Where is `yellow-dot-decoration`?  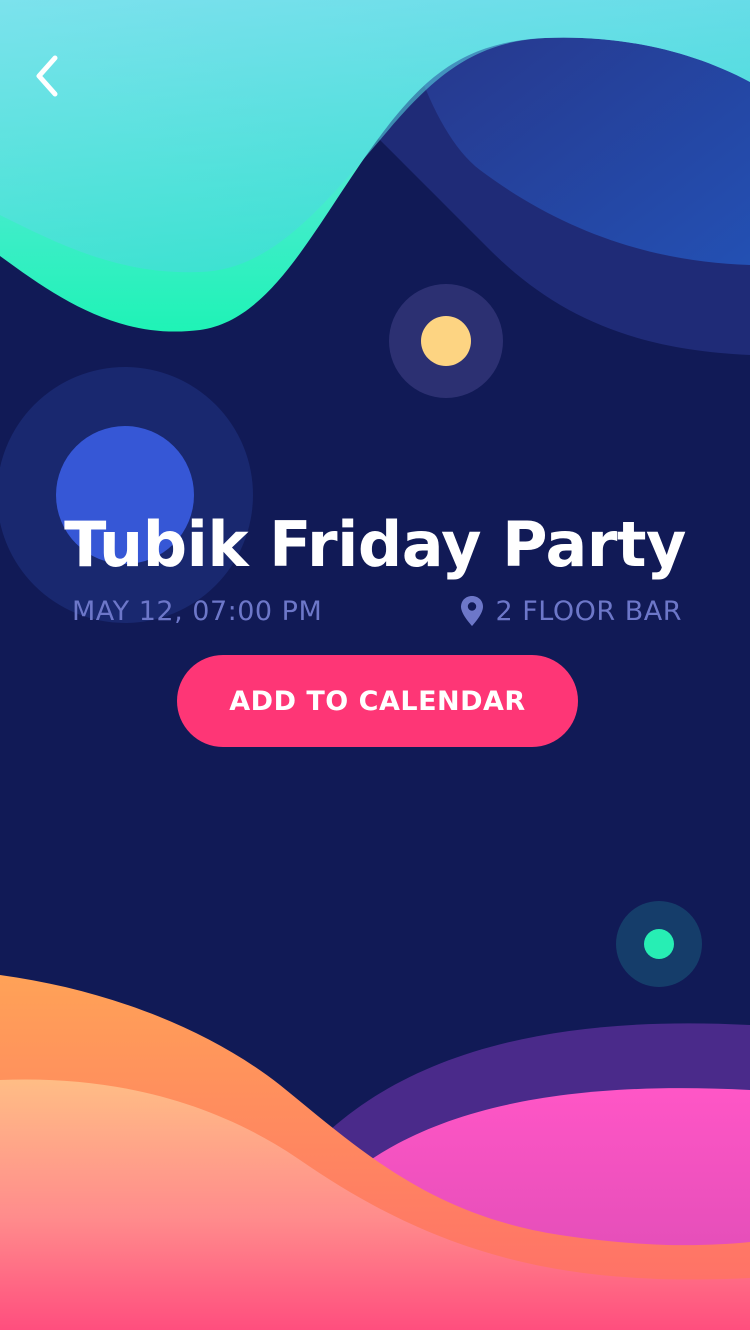 yellow-dot-decoration is located at coordinates (446, 341).